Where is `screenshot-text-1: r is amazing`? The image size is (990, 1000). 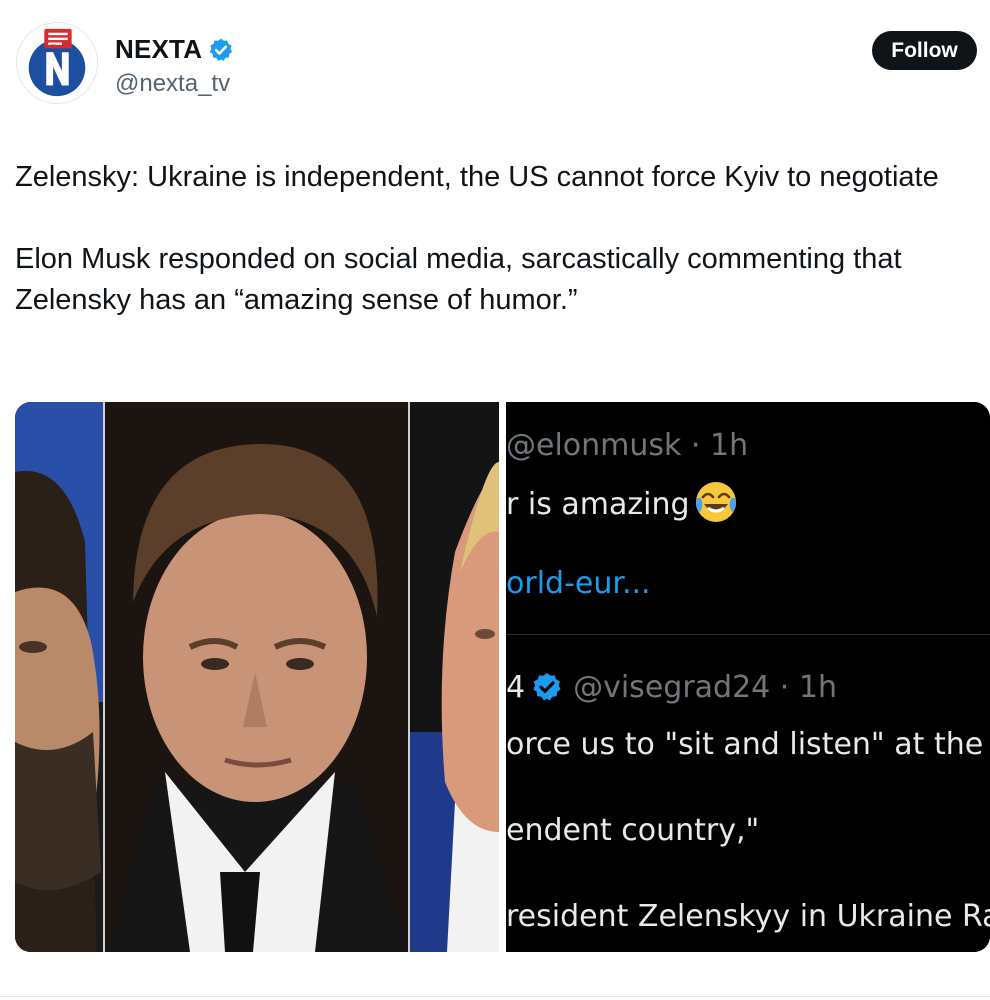
screenshot-text-1: r is amazing is located at coordinates (622, 502).